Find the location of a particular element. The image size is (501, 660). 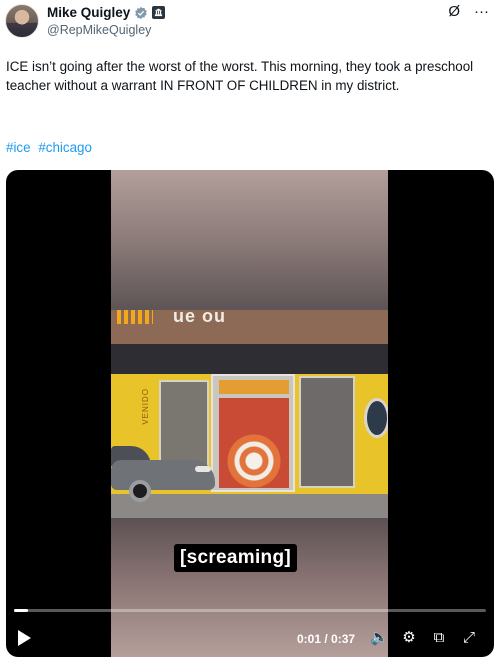

hashtag-link: #chicago is located at coordinates (65, 147).